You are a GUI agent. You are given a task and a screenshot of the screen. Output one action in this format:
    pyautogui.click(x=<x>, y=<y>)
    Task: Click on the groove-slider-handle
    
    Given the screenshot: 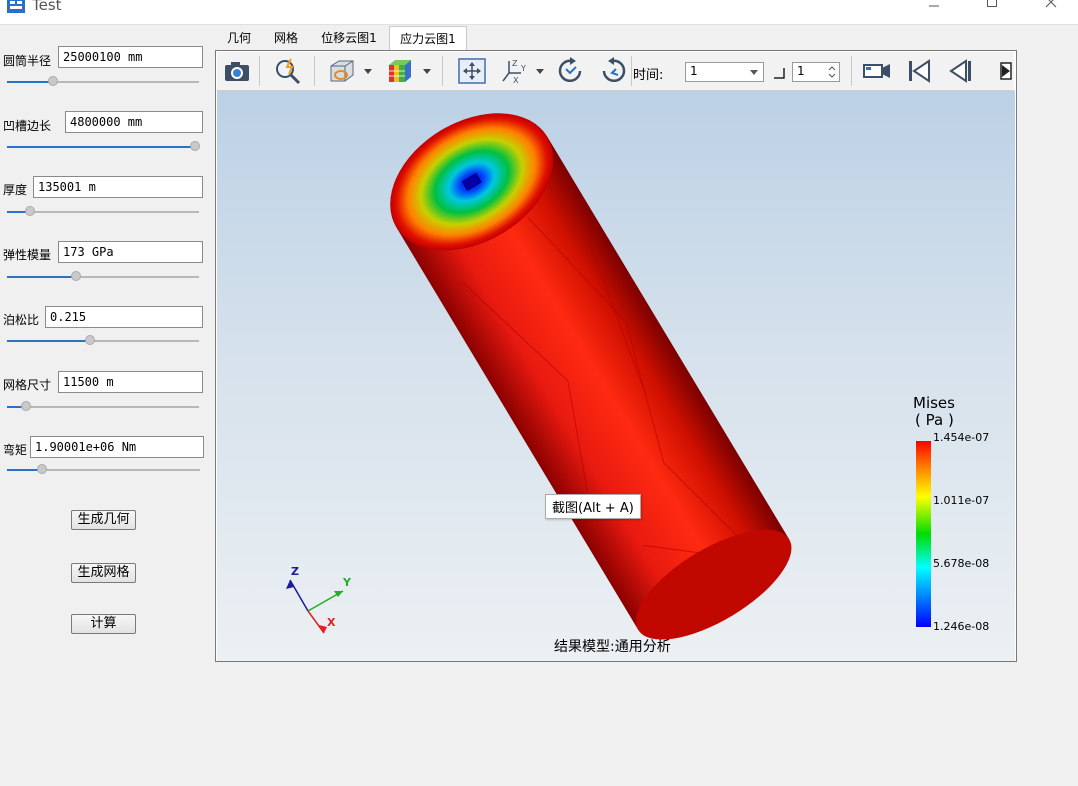 What is the action you would take?
    pyautogui.click(x=195, y=146)
    